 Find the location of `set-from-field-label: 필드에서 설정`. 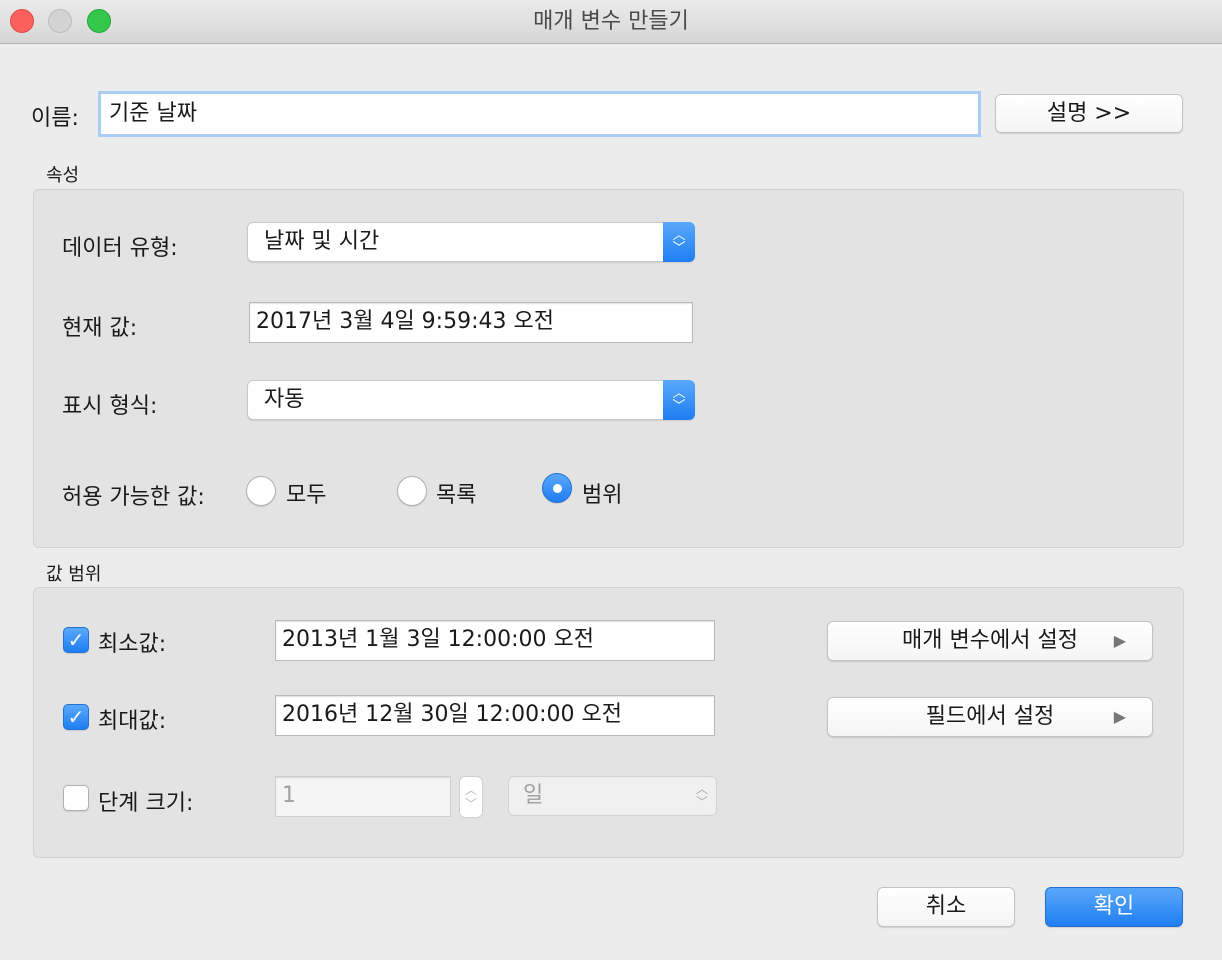

set-from-field-label: 필드에서 설정 is located at coordinates (990, 716).